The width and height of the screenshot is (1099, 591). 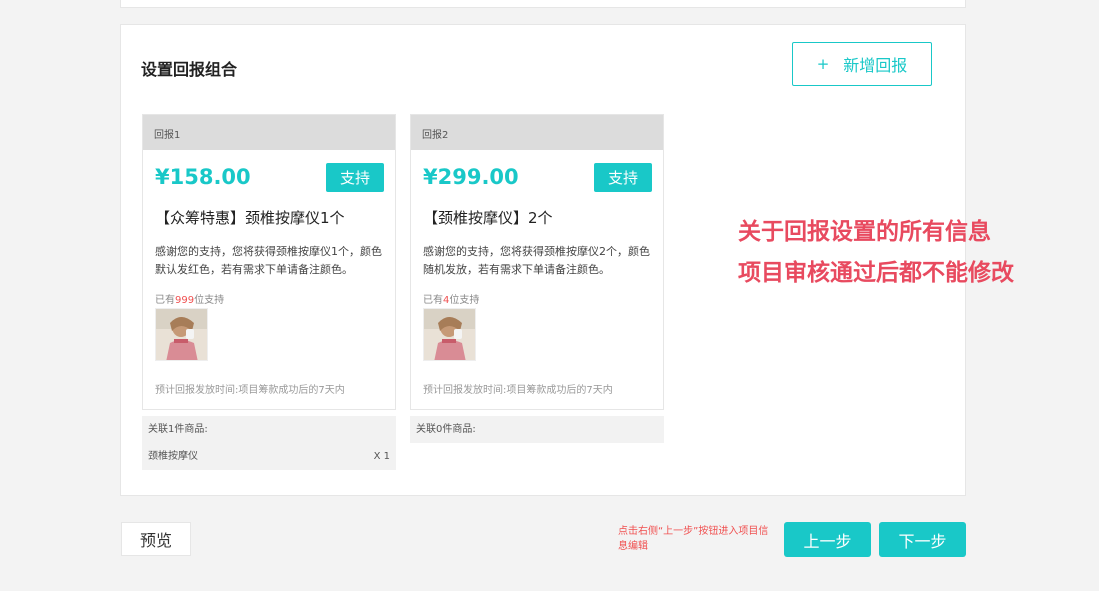 What do you see at coordinates (156, 539) in the screenshot?
I see `preview-button: 预览` at bounding box center [156, 539].